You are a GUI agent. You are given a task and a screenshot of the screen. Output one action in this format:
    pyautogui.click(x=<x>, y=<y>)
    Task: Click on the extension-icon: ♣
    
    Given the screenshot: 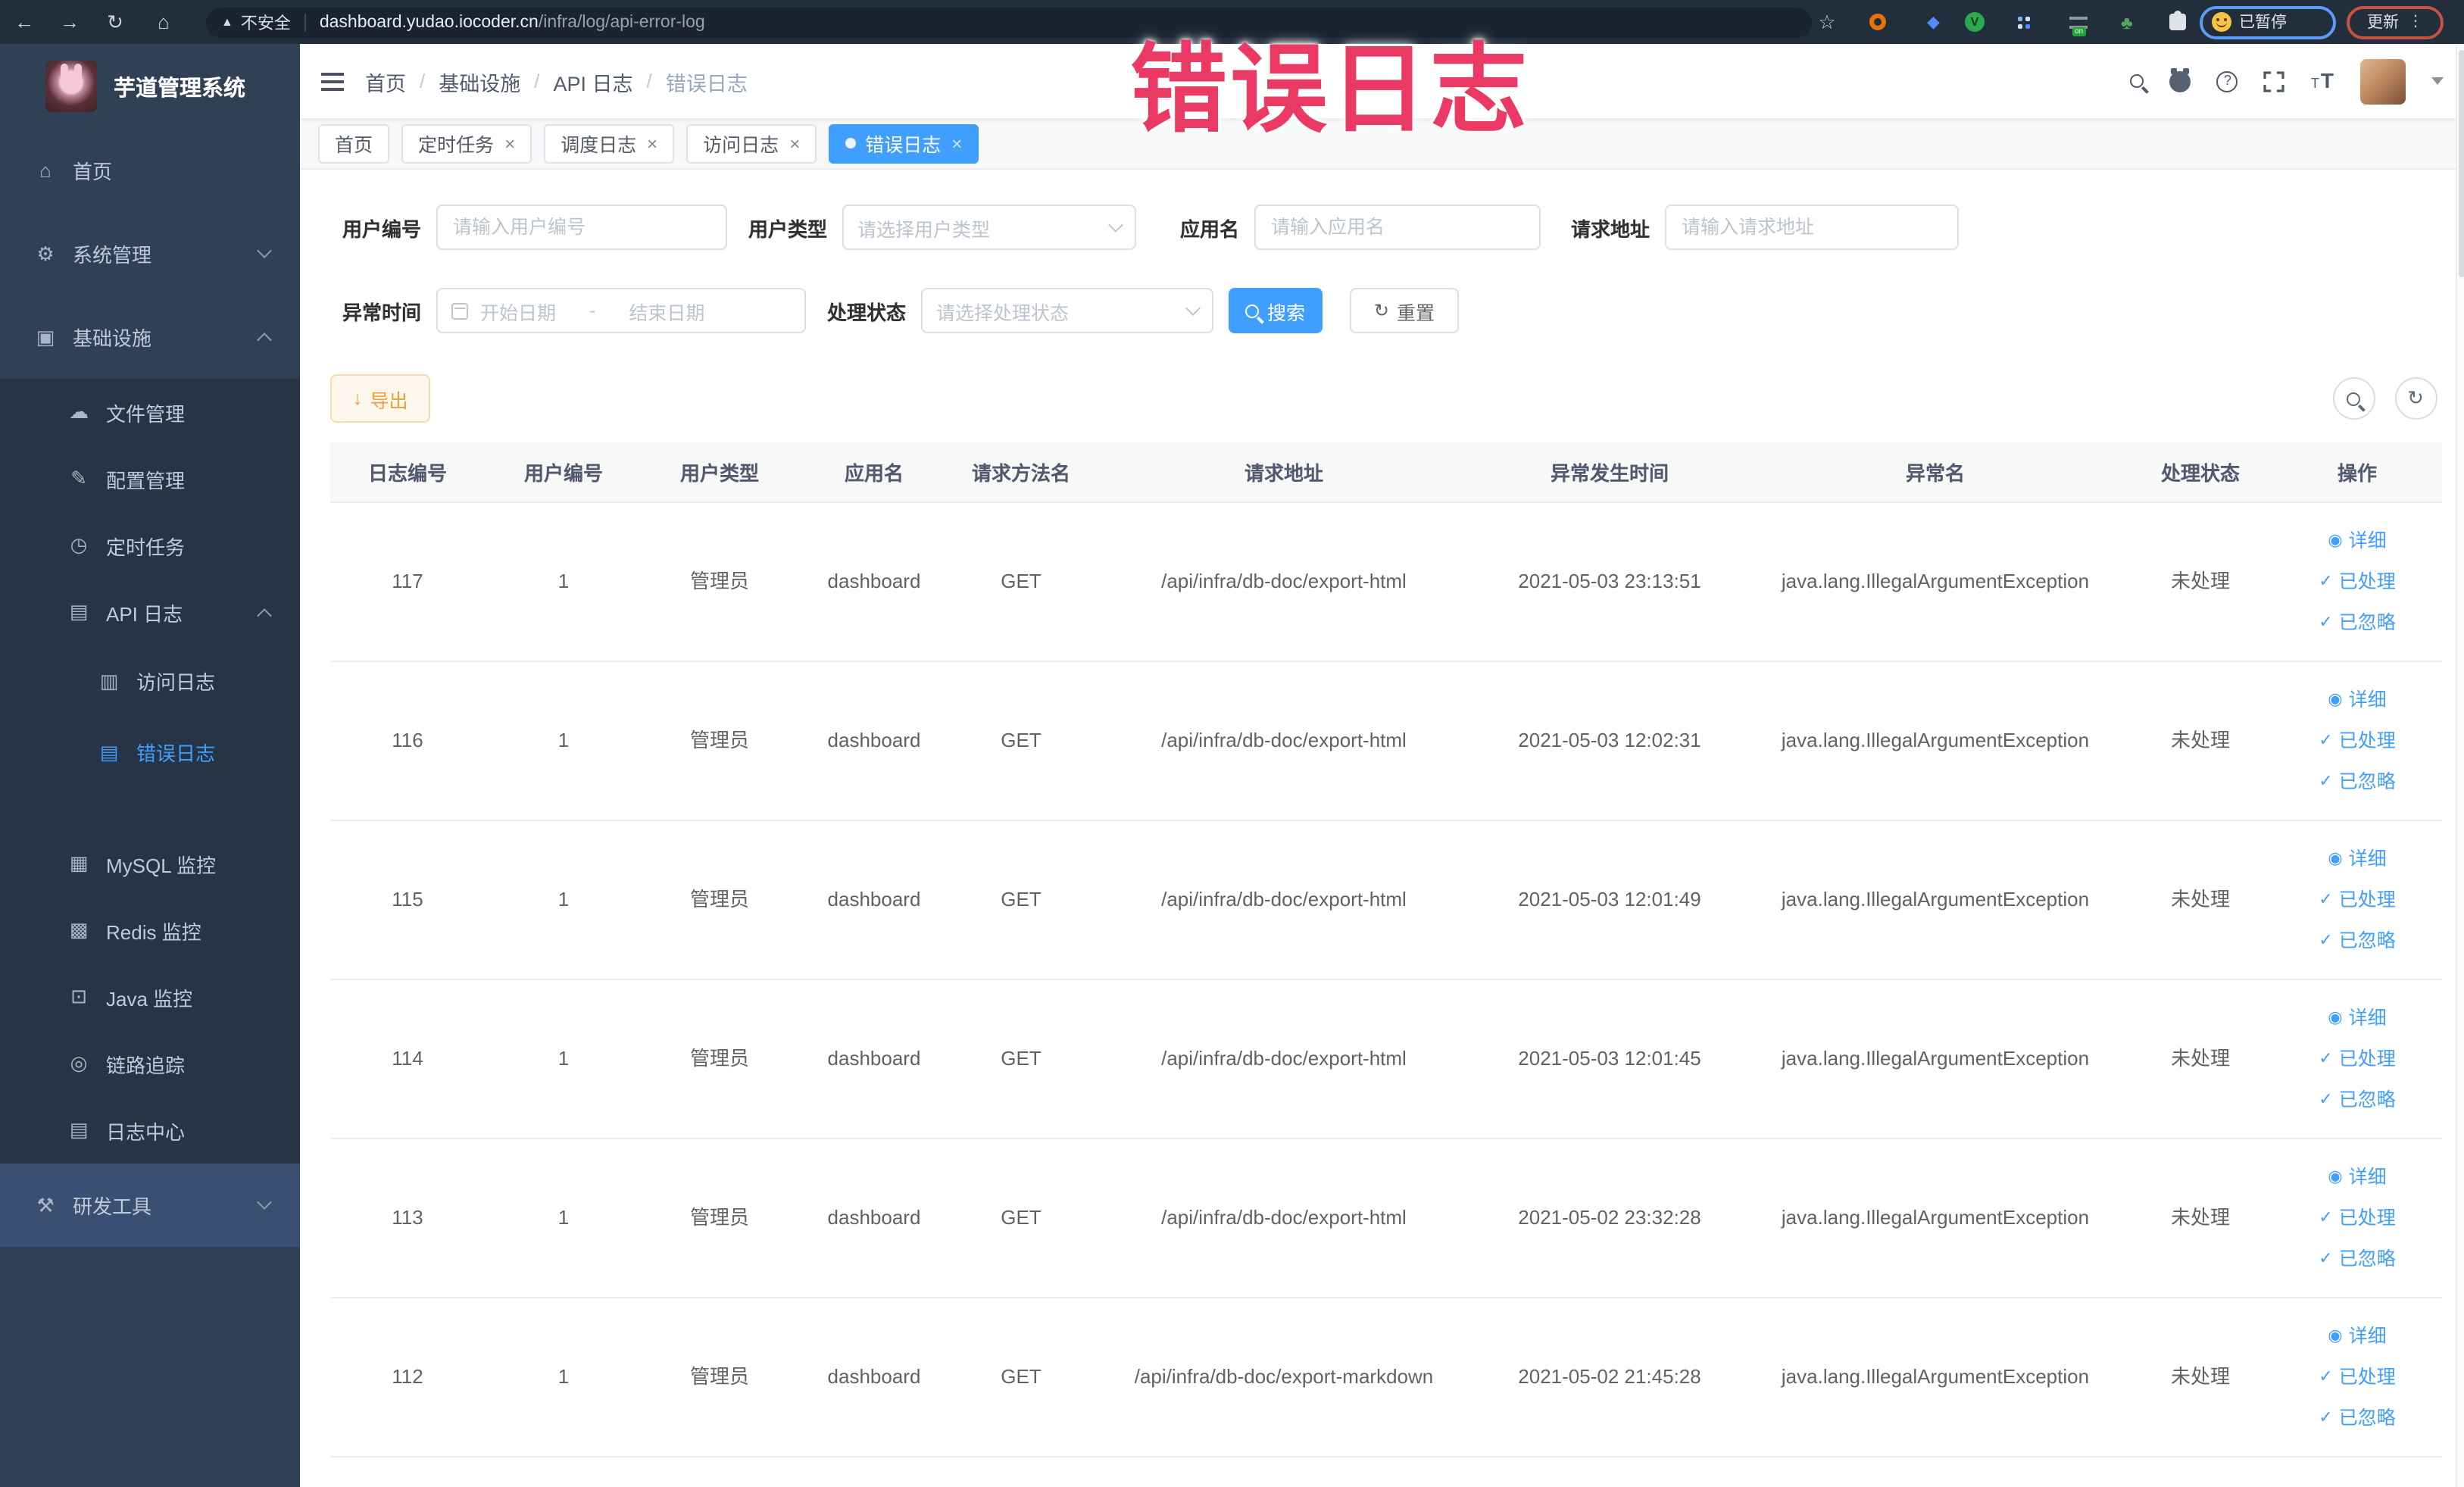 What is the action you would take?
    pyautogui.click(x=2127, y=22)
    